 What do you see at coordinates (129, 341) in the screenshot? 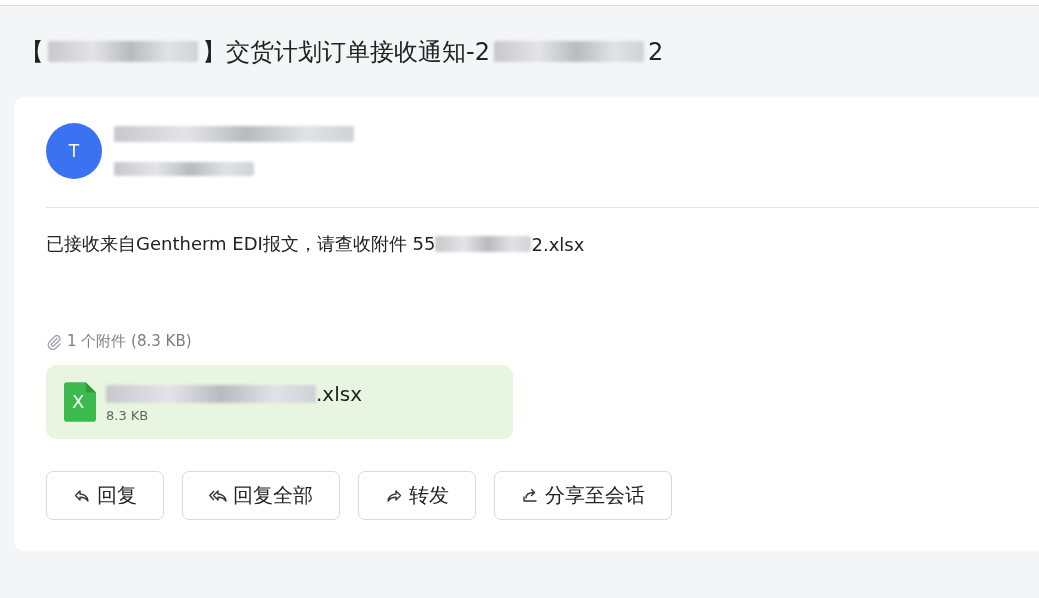
I see `attachment-count: 1 个附件 (8.3 KB)` at bounding box center [129, 341].